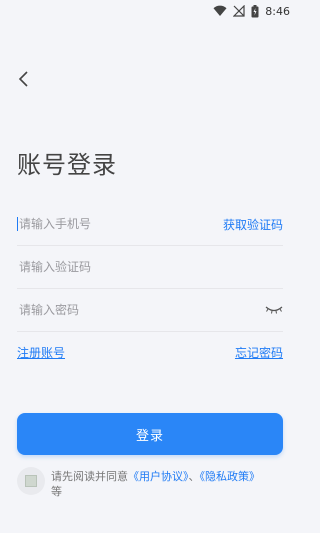  I want to click on get-code-button: 获取验证码, so click(253, 224).